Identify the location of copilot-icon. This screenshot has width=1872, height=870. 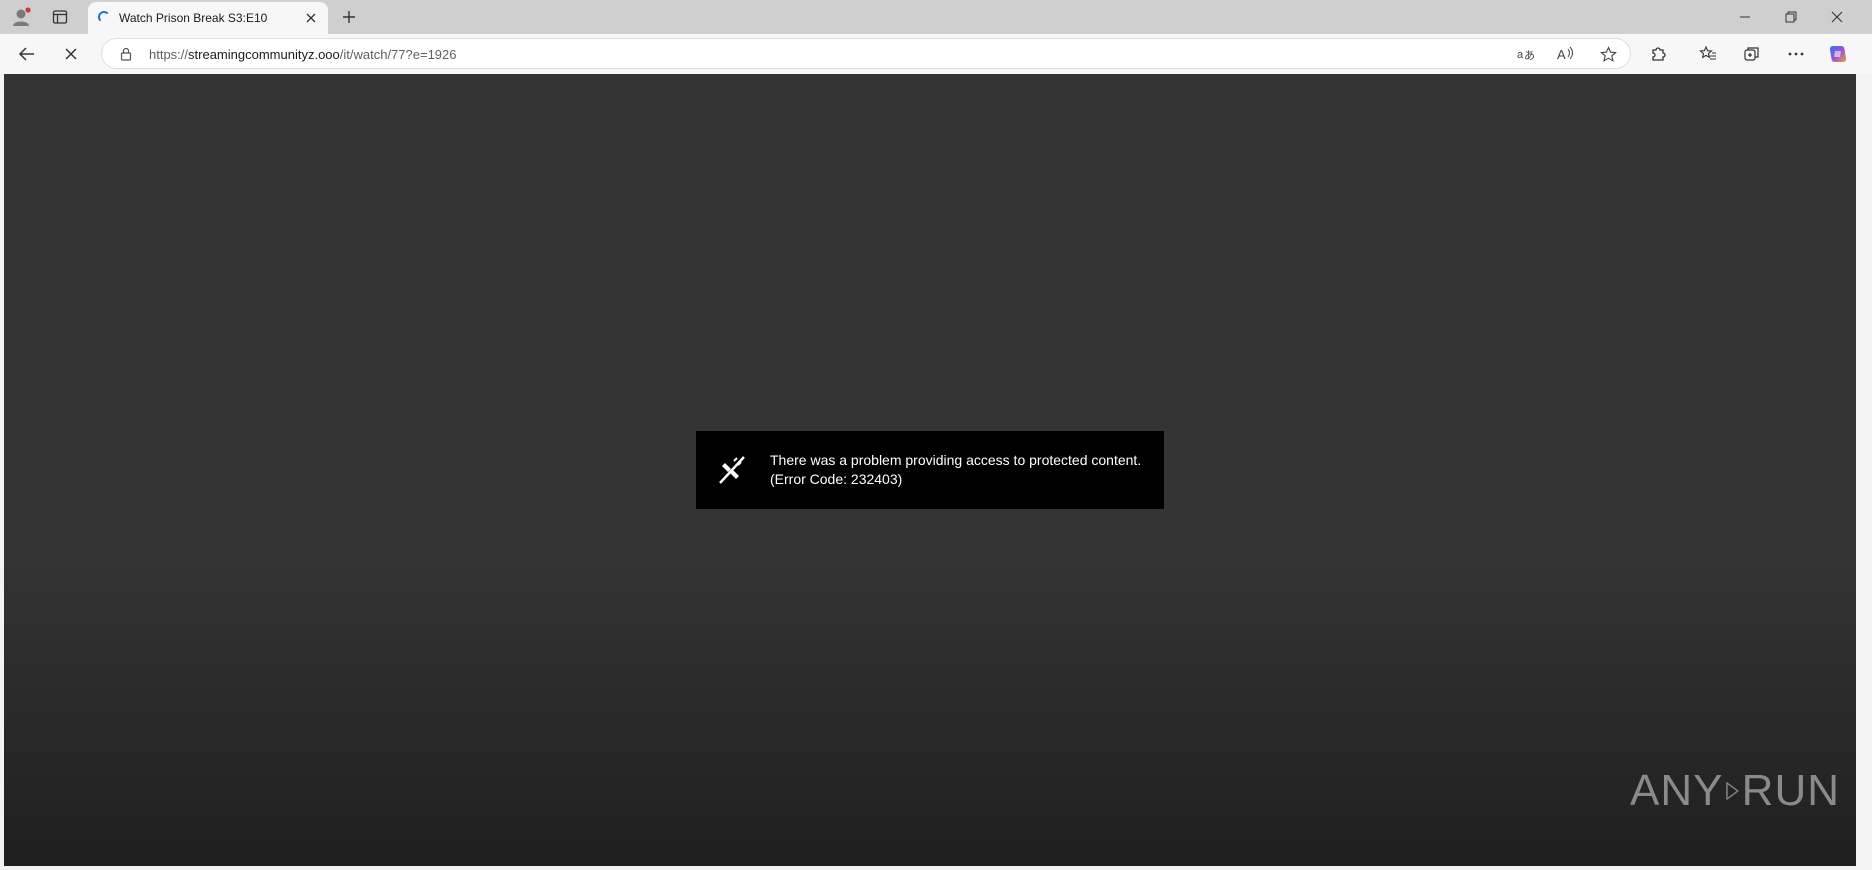
(1838, 54).